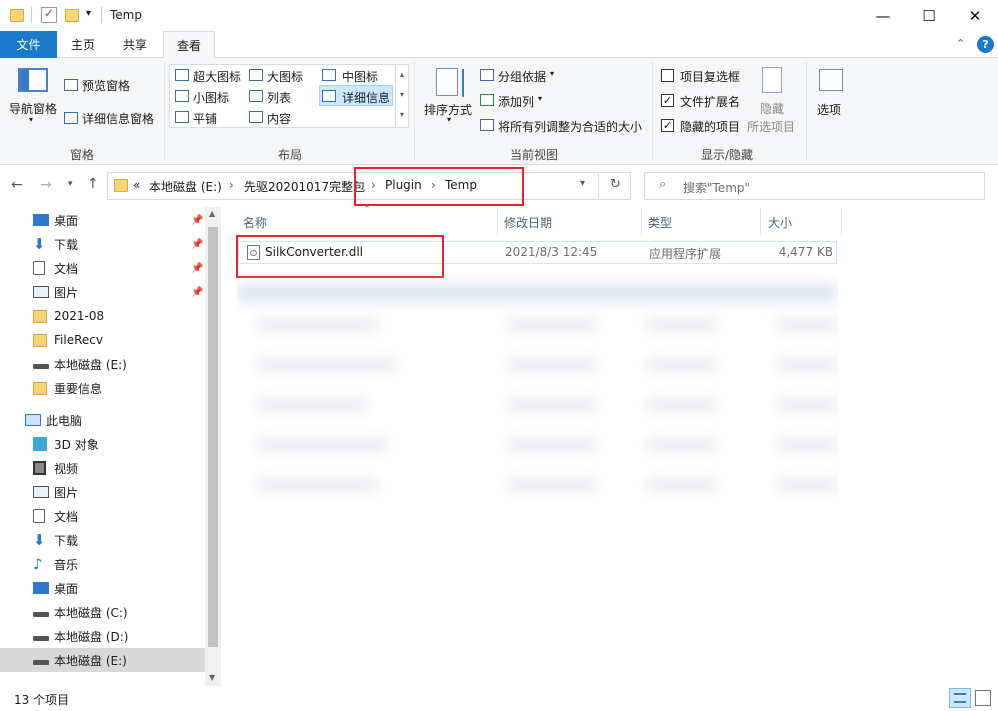 The height and width of the screenshot is (711, 998). Describe the element at coordinates (102, 292) in the screenshot. I see `nav-quick-pictures: 图片 📌` at that location.